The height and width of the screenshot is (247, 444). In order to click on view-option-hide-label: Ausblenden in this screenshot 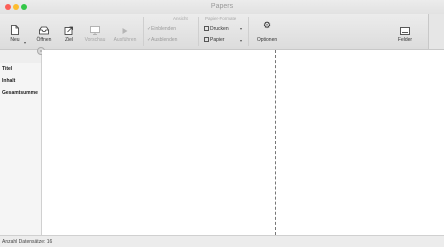, I will do `click(164, 40)`.